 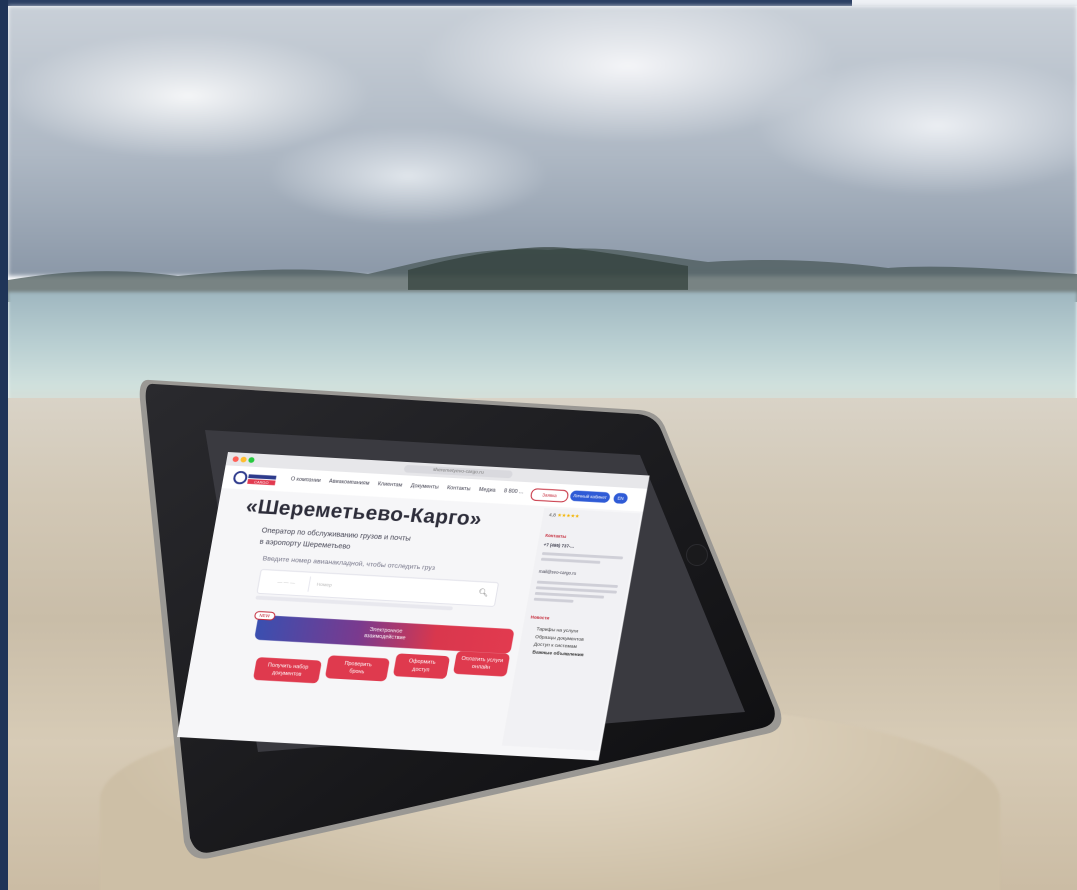 I want to click on close-dot-icon, so click(x=236, y=459).